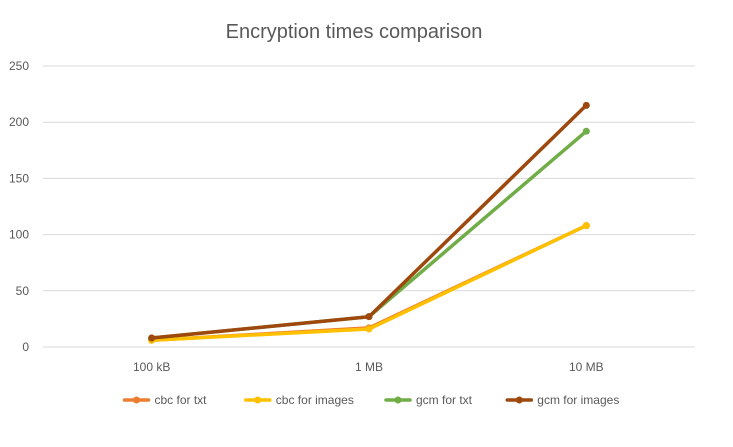 Image resolution: width=733 pixels, height=447 pixels. What do you see at coordinates (19, 206) in the screenshot?
I see `y-axis-ticks: 0 50 100 150 200 250` at bounding box center [19, 206].